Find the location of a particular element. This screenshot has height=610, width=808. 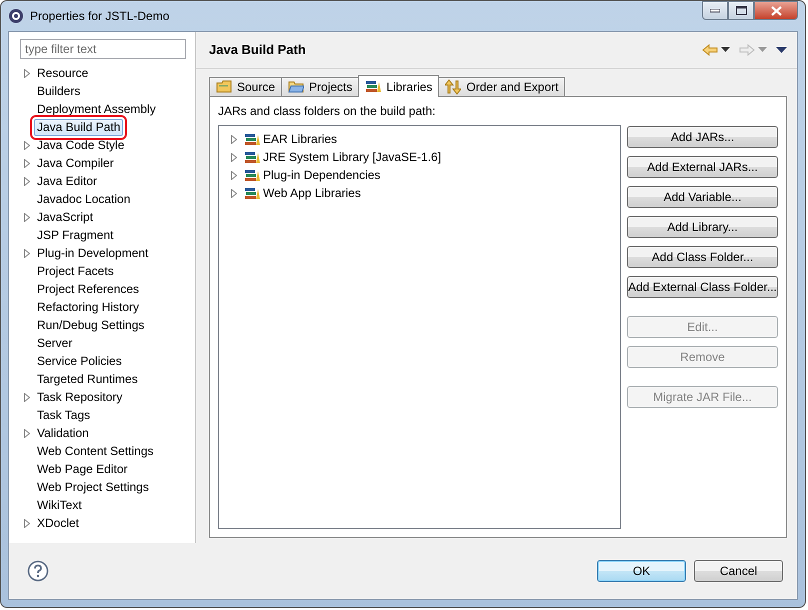

maximize-icon is located at coordinates (741, 10).